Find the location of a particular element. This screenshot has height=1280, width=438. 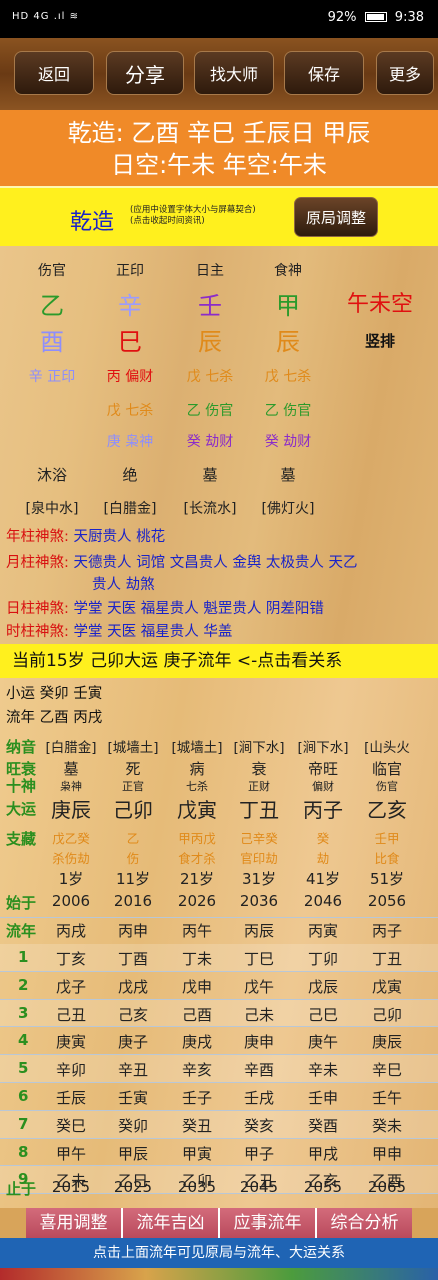

liunian-cell: 癸丑 is located at coordinates (197, 1125).